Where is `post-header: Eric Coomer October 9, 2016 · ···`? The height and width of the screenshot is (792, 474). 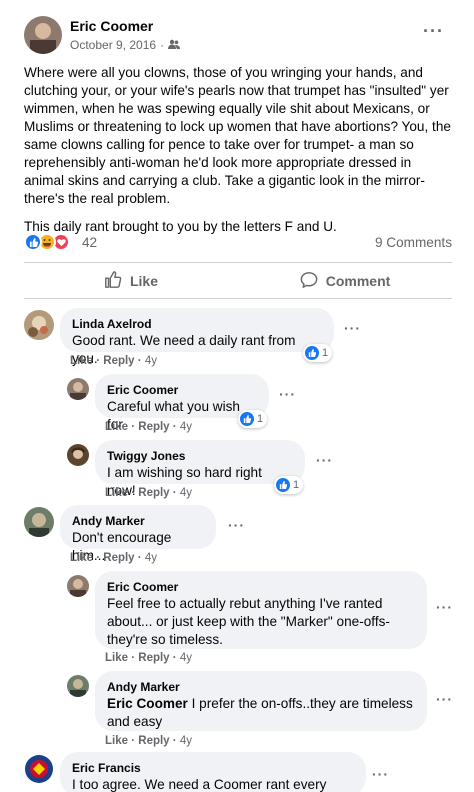
post-header: Eric Coomer October 9, 2016 · ··· is located at coordinates (241, 36).